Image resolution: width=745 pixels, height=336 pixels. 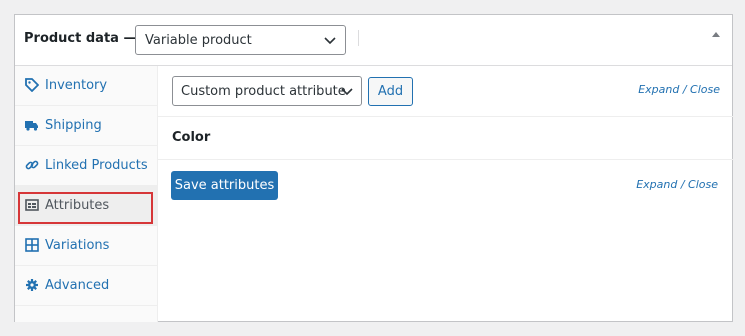 I want to click on tab-shipping: Shipping, so click(x=86, y=126).